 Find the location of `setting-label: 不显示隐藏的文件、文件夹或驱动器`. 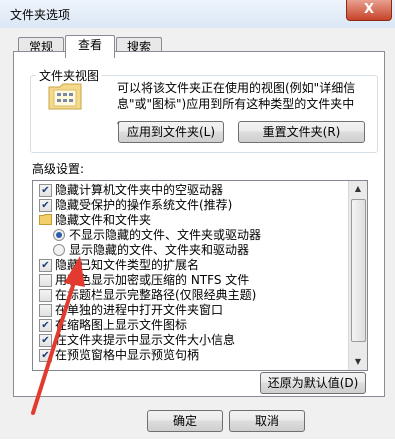

setting-label: 不显示隐藏的文件、文件夹或驱动器 is located at coordinates (165, 235).